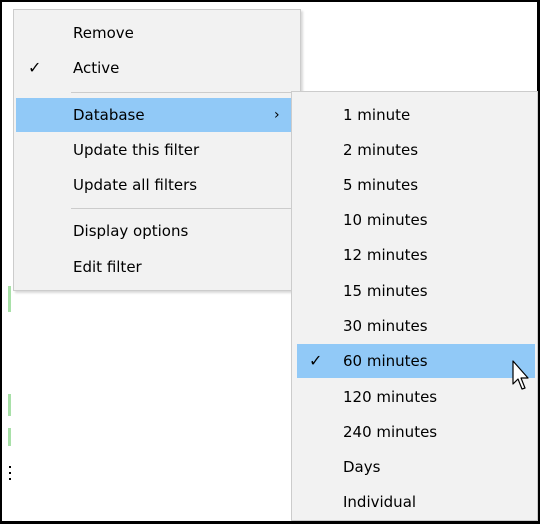  I want to click on submenu-item-label: 15 minutes, so click(385, 291).